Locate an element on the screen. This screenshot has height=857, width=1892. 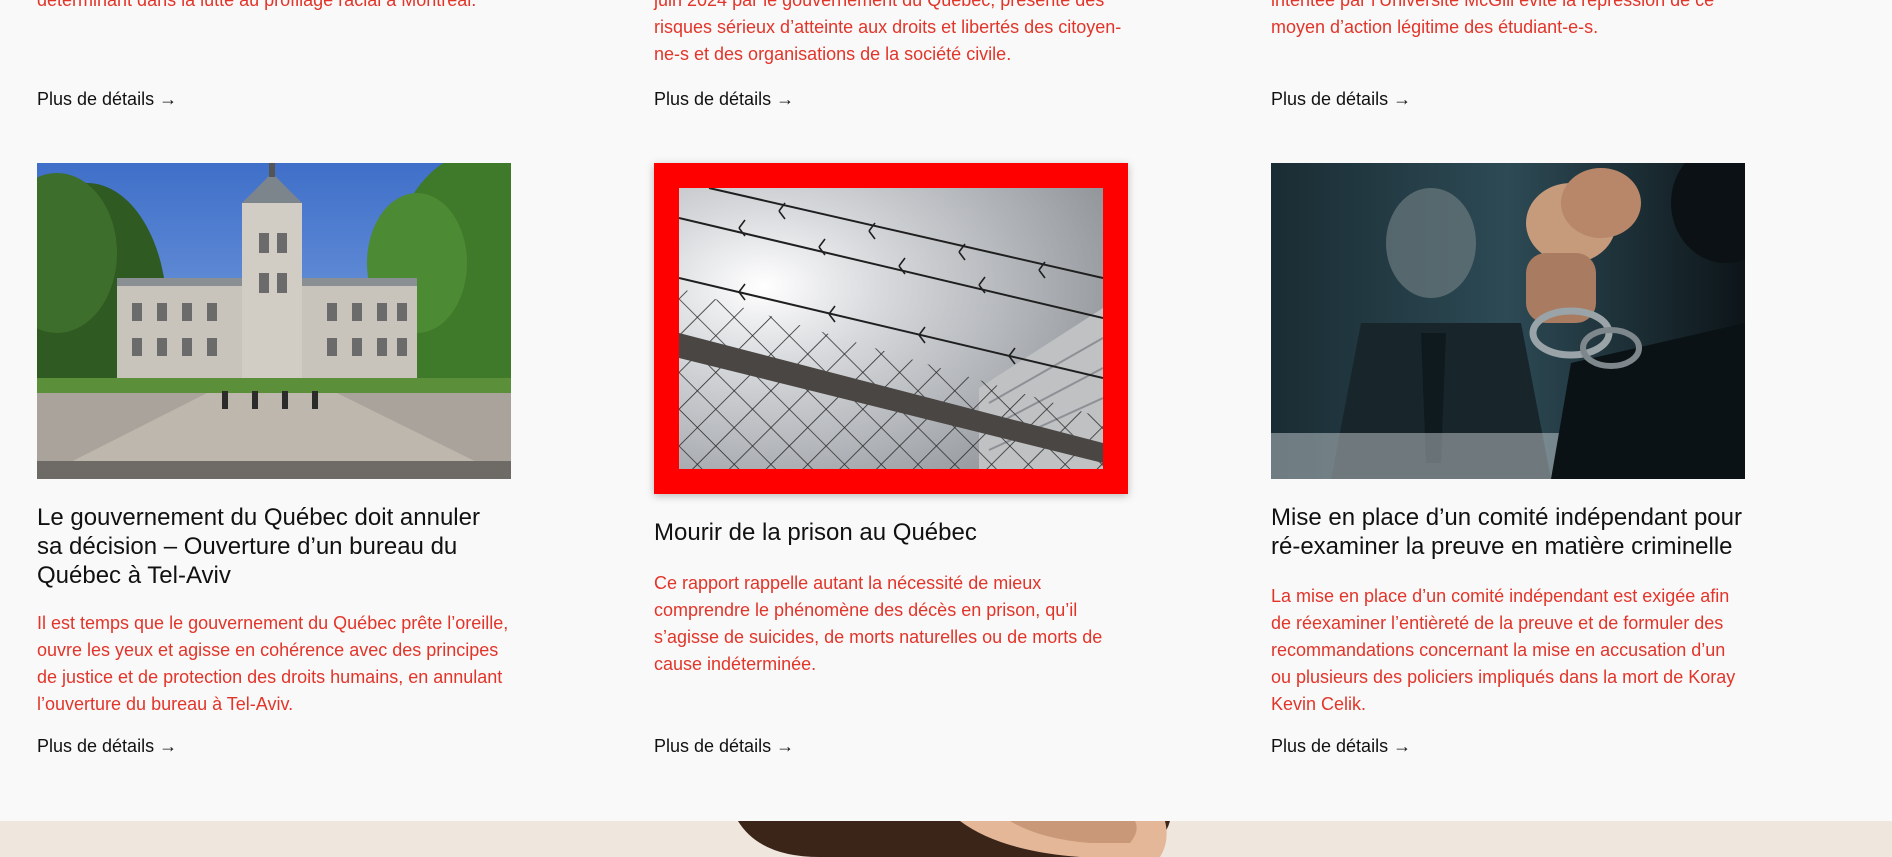
card-image-parliament is located at coordinates (274, 321).